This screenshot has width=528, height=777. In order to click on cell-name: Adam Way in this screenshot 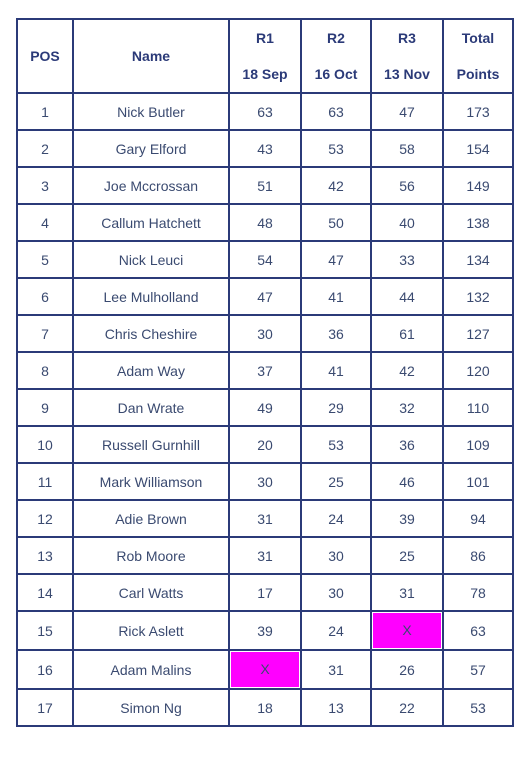, I will do `click(151, 370)`.